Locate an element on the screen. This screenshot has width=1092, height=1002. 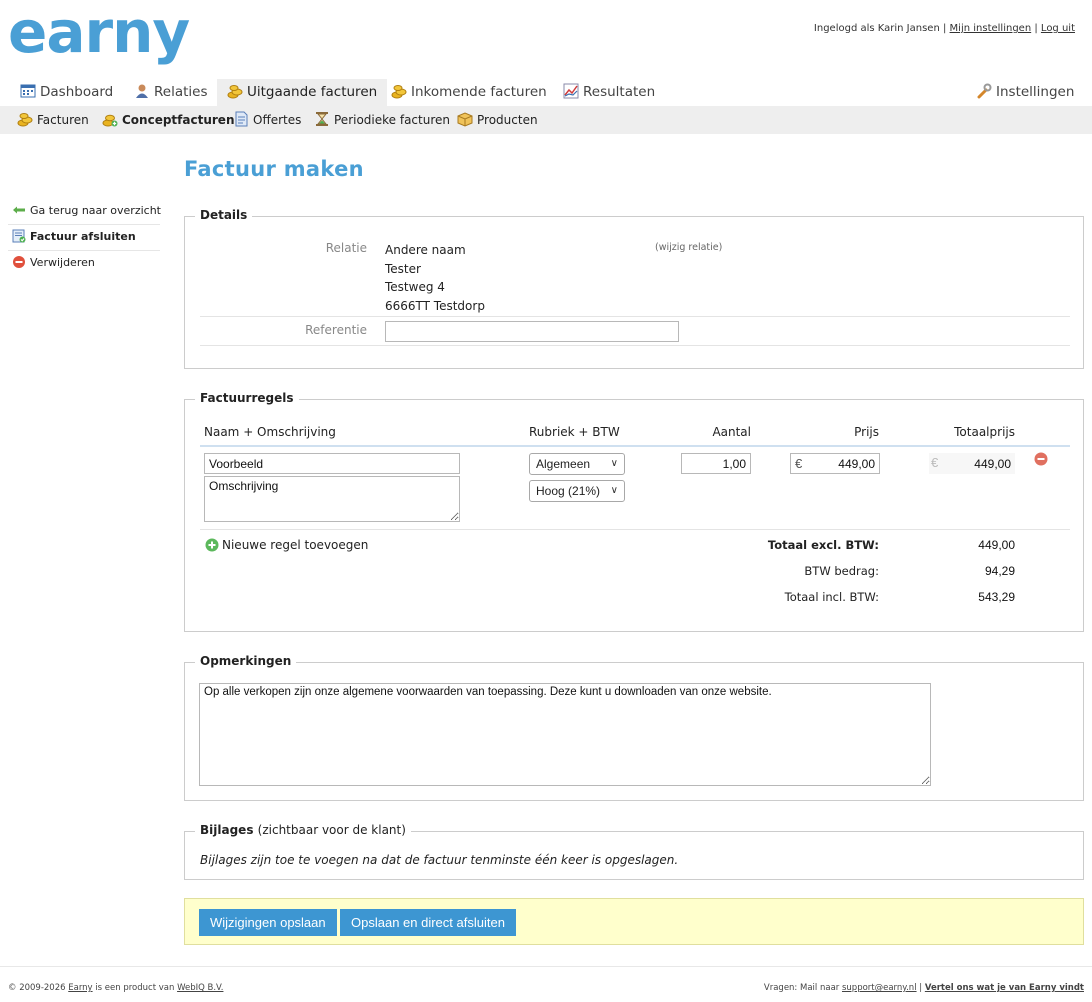
hourglass-icon is located at coordinates (322, 117).